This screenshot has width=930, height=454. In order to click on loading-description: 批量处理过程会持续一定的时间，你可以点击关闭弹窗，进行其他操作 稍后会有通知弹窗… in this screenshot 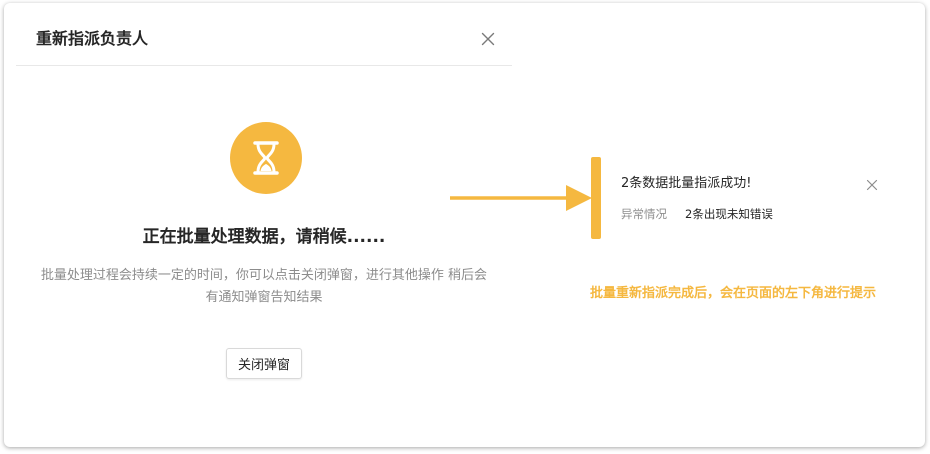, I will do `click(264, 286)`.